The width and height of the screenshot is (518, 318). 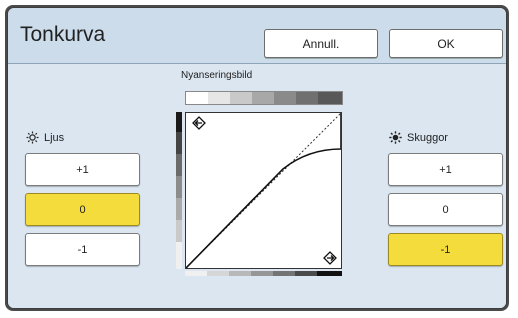 I want to click on highlights-minus-button: -1, so click(x=82, y=249).